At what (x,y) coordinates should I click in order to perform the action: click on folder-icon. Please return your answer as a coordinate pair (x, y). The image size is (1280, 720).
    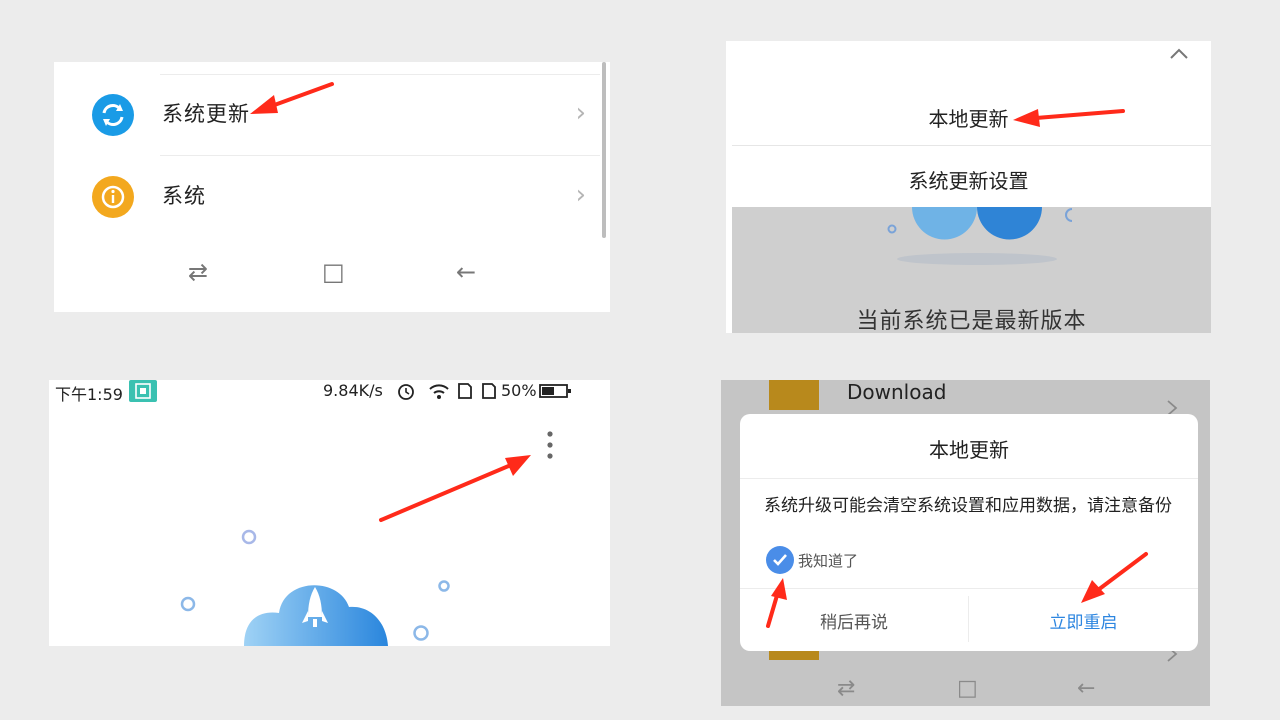
    Looking at the image, I should click on (794, 395).